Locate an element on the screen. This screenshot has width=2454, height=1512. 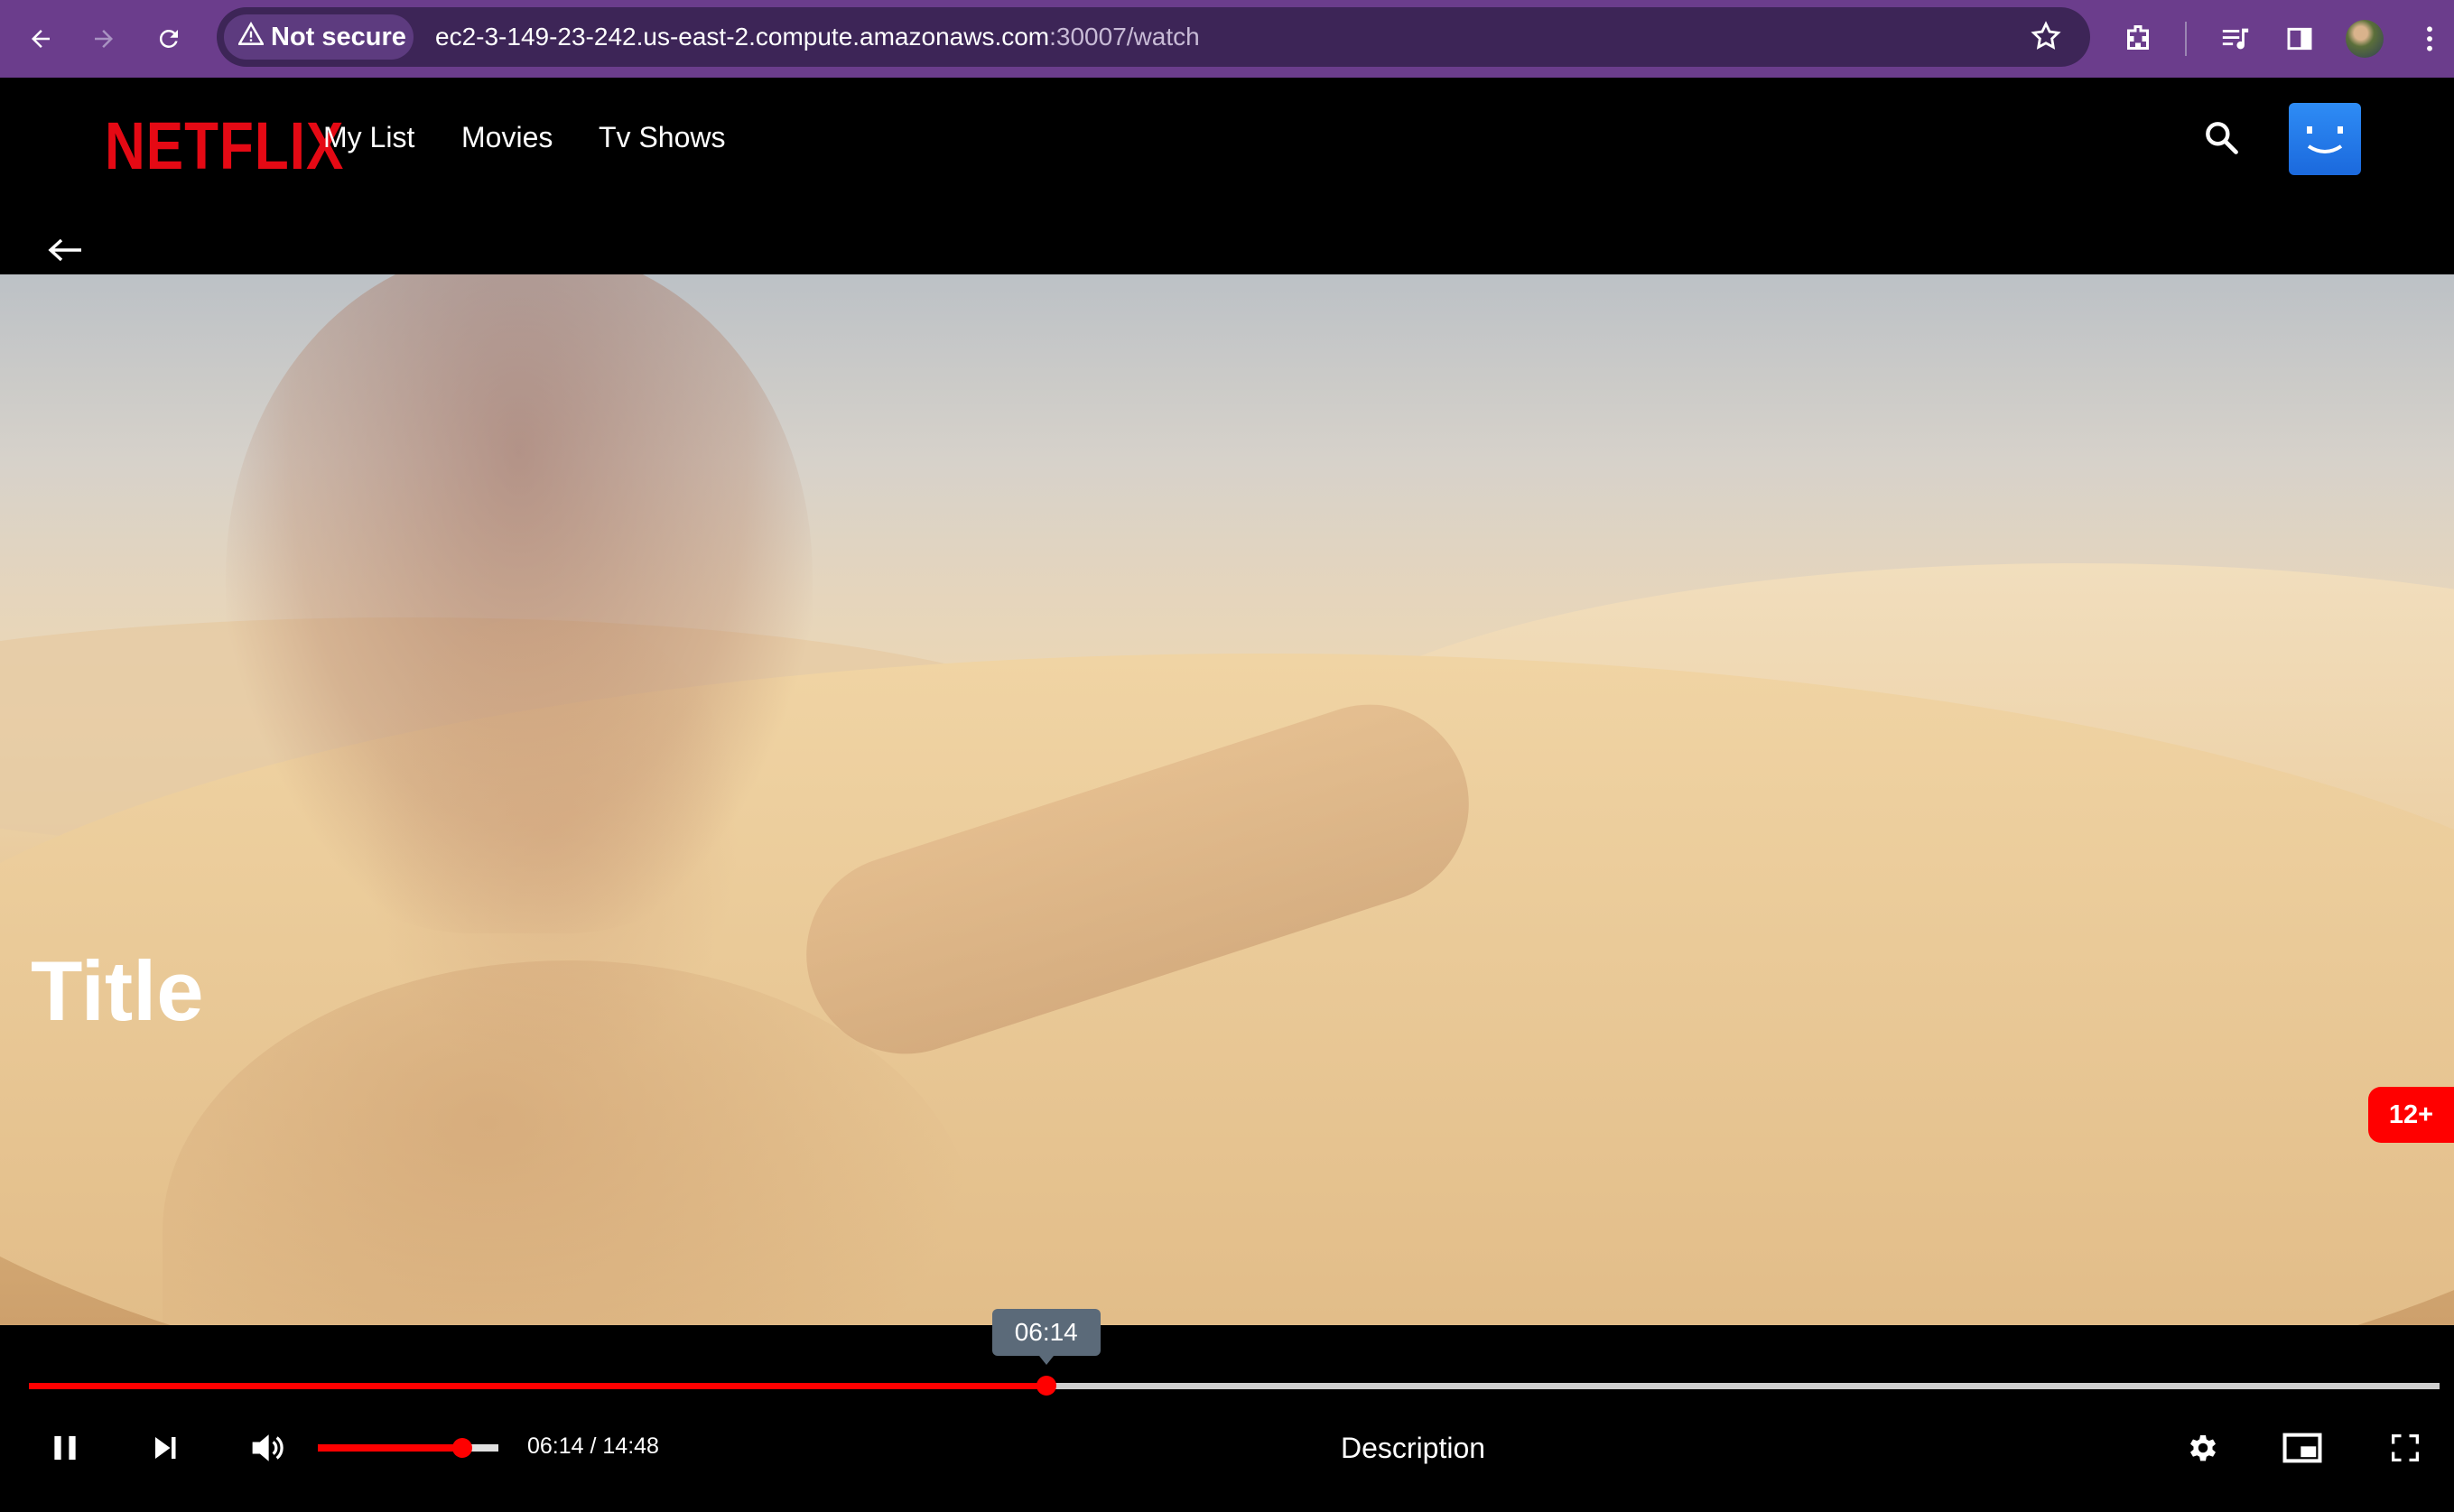
sidepanel-icon is located at coordinates (2299, 38).